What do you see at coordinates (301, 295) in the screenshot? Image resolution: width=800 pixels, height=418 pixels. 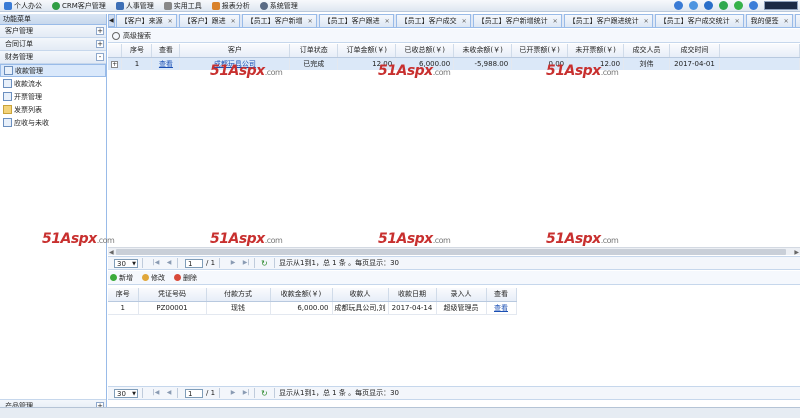 I see `column-header: 收款金额(￥)` at bounding box center [301, 295].